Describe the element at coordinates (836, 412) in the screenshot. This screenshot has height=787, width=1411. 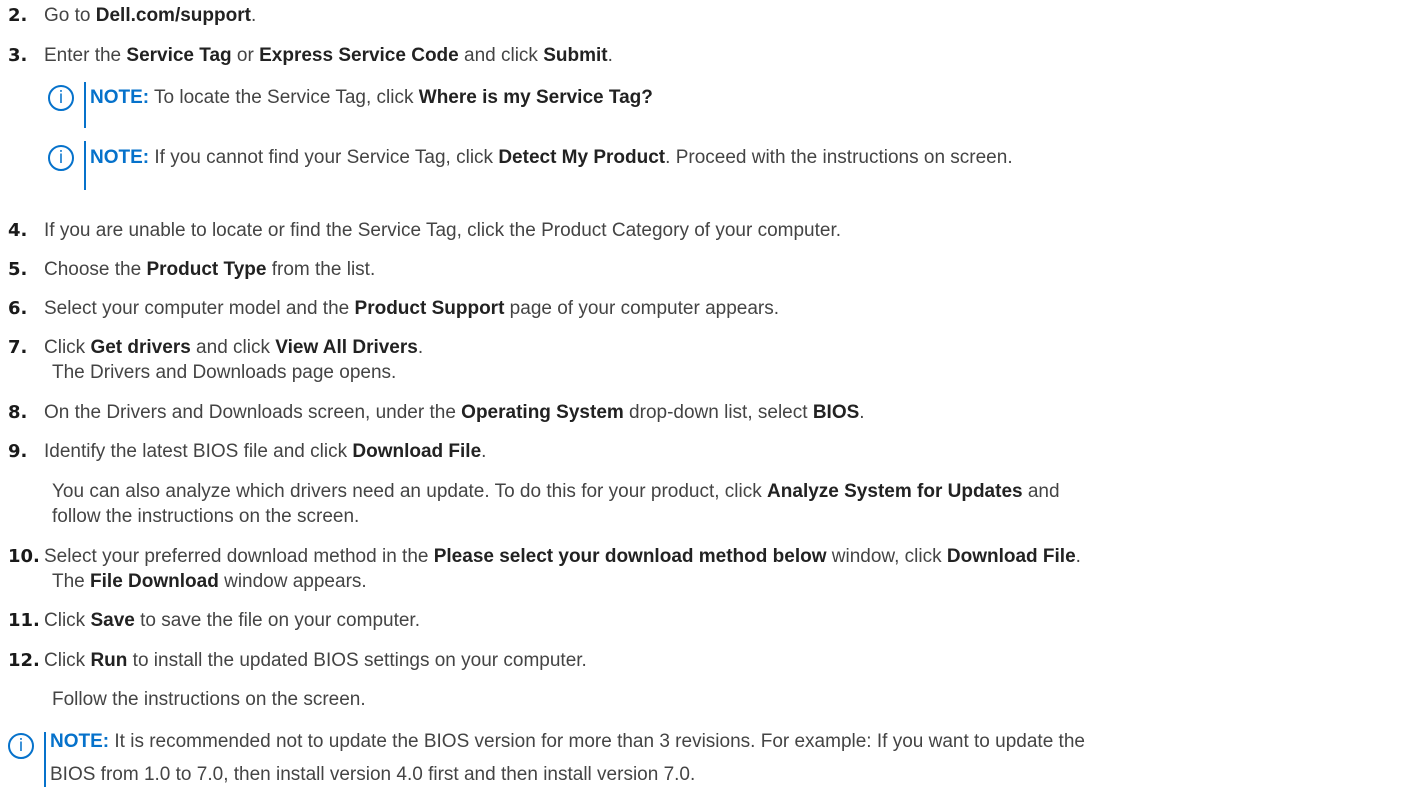
I see `emphasis-text: BIOS` at that location.